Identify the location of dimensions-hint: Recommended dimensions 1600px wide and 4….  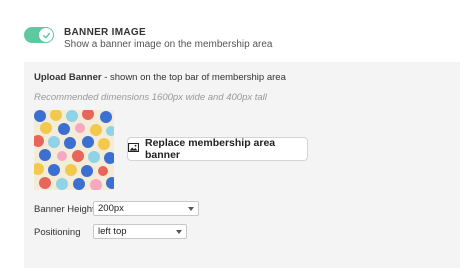
(150, 97).